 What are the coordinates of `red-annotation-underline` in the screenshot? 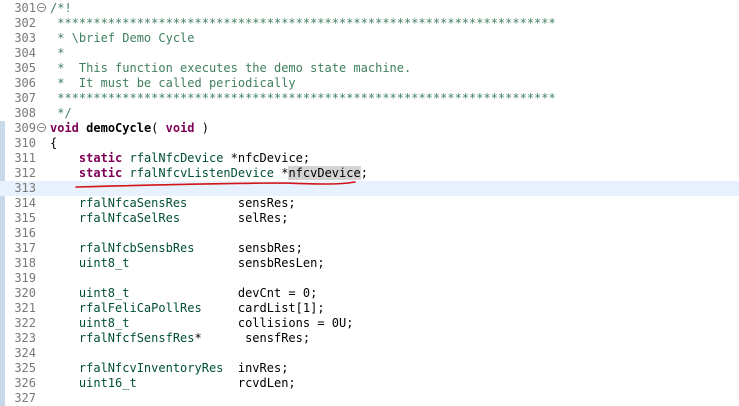 It's located at (215, 184).